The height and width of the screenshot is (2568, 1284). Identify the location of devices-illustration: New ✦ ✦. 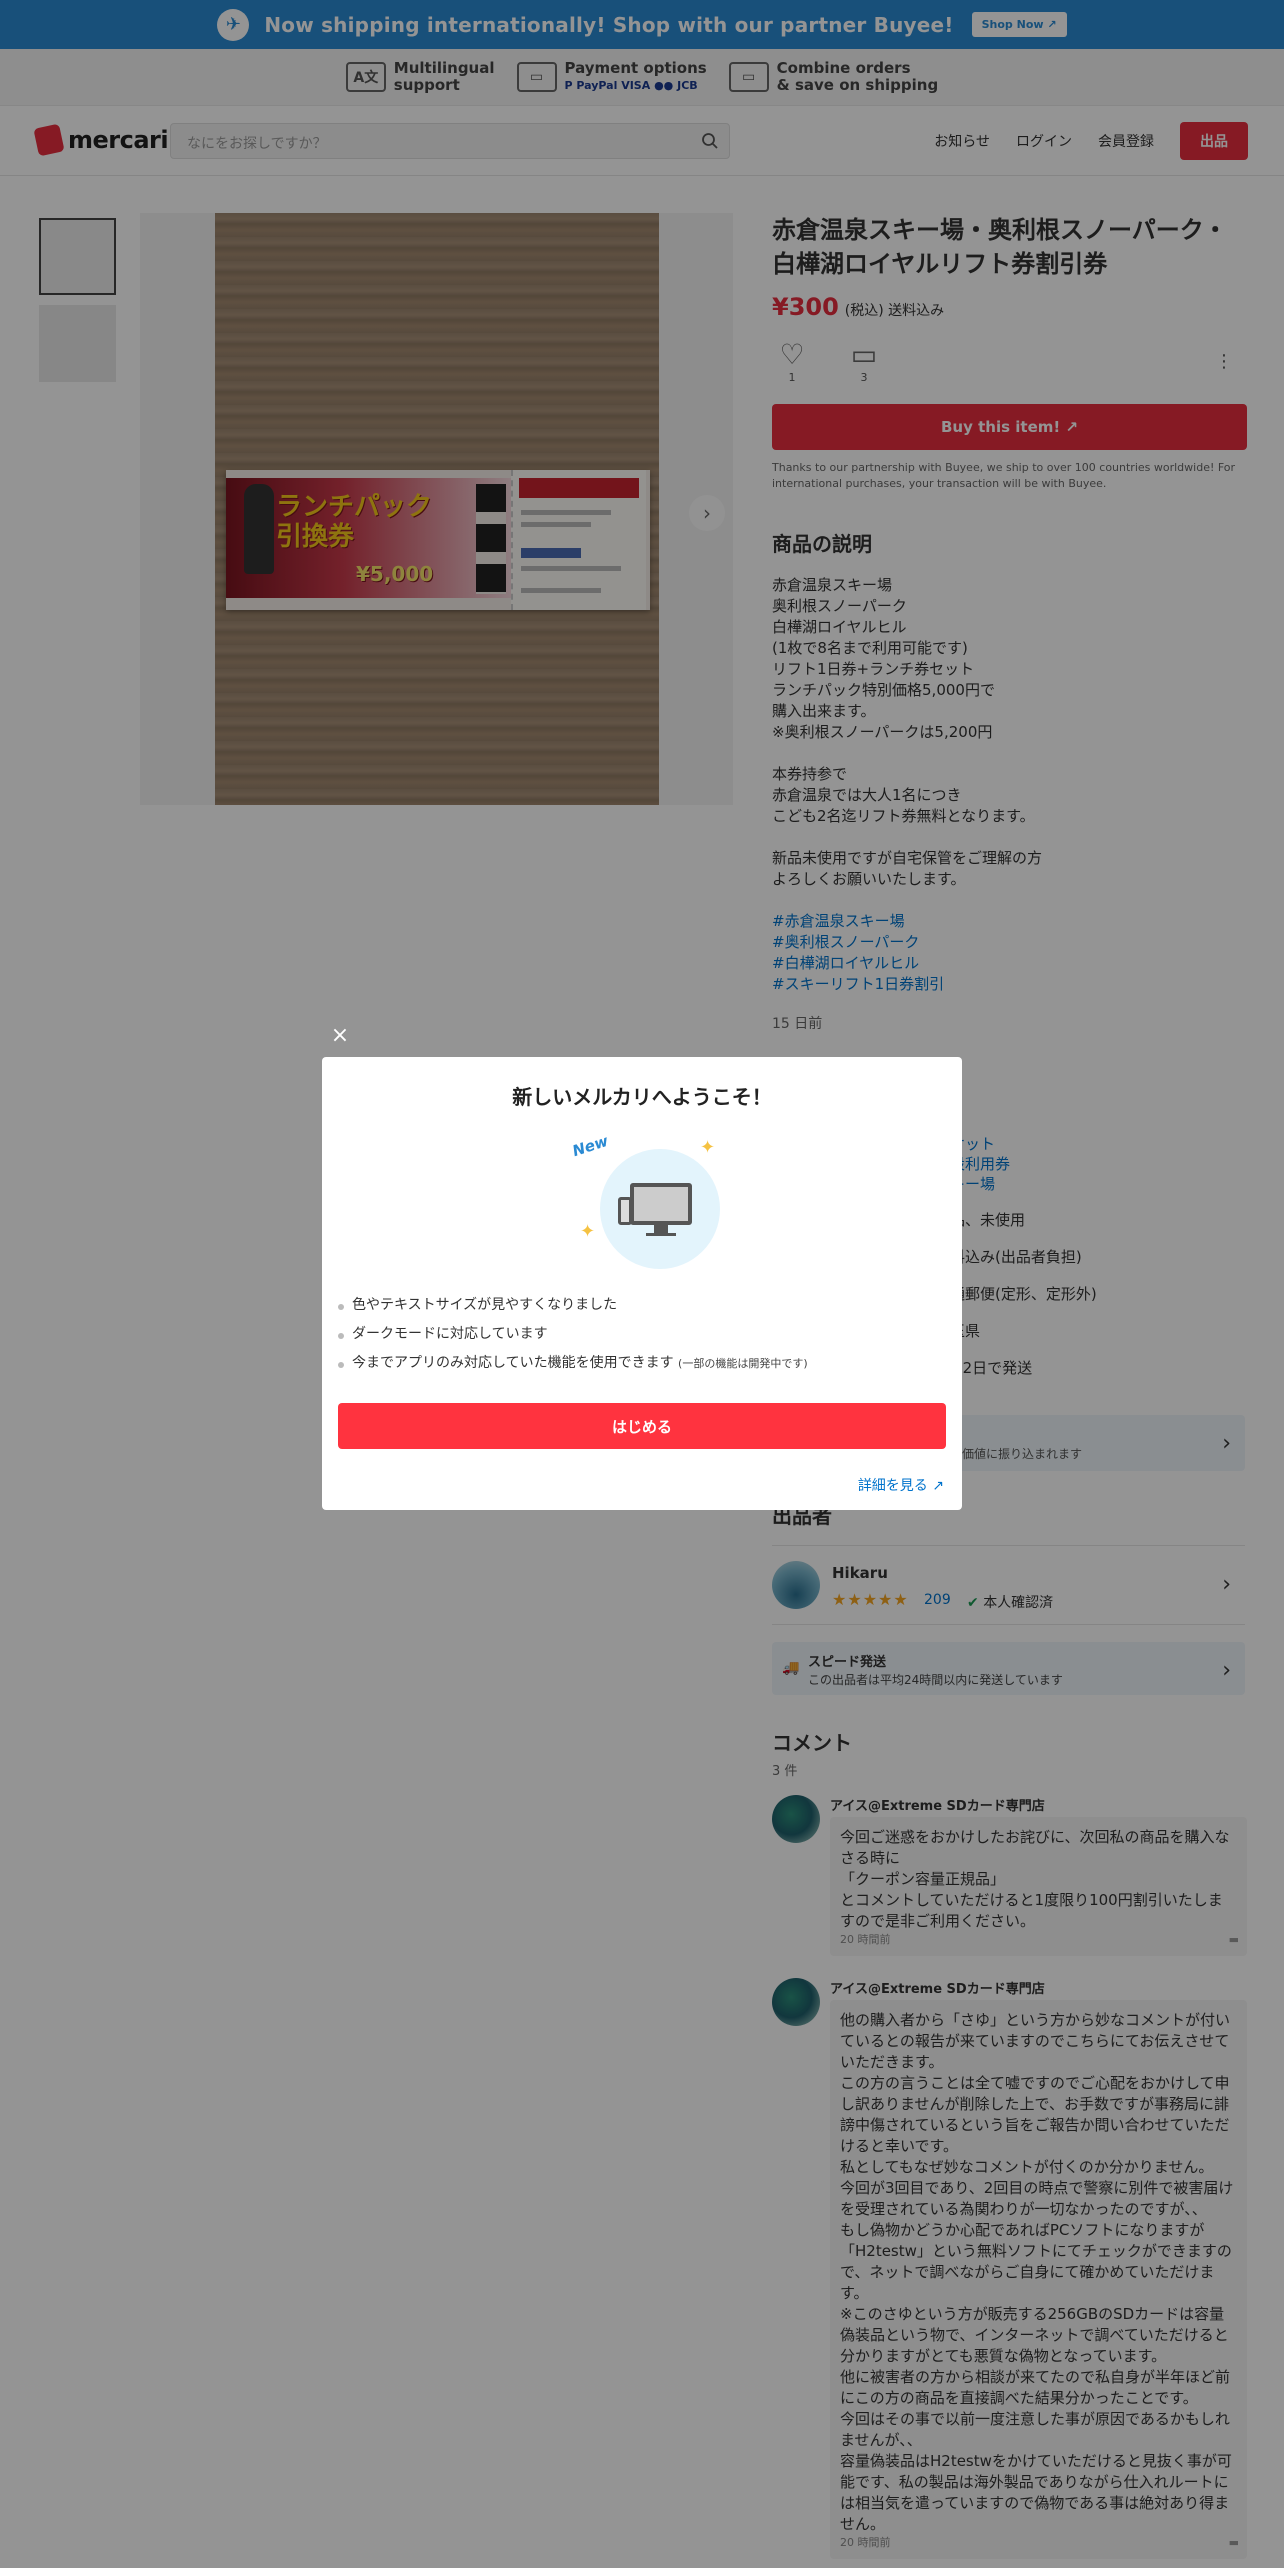
(645, 1200).